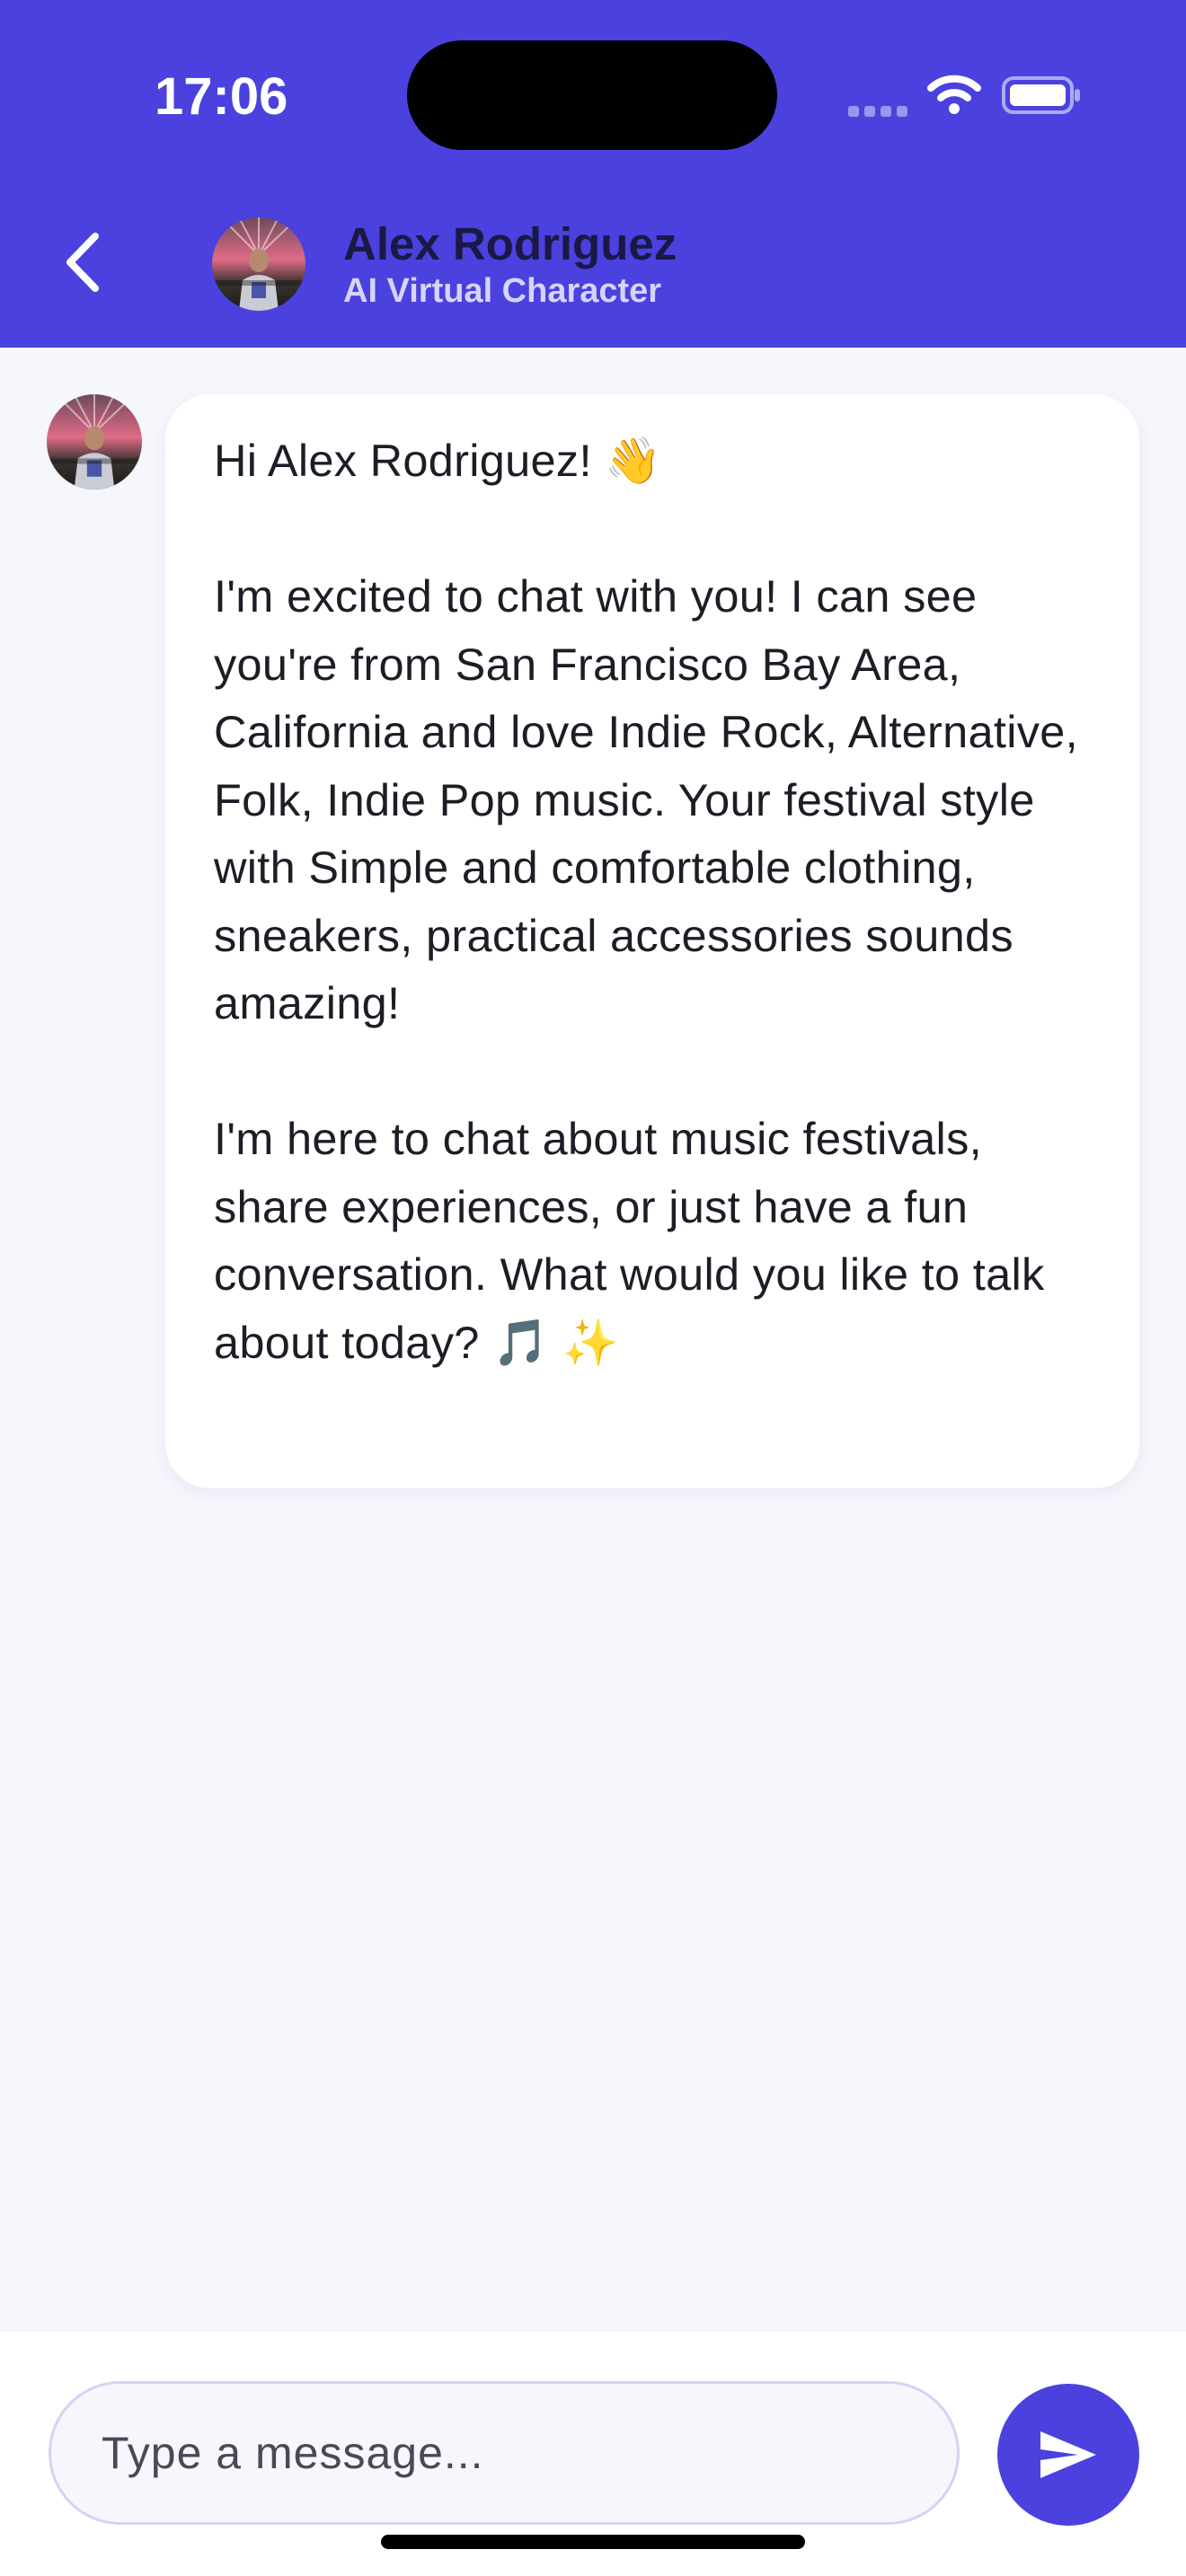 This screenshot has height=2576, width=1186. What do you see at coordinates (593, 2542) in the screenshot?
I see `home-indicator` at bounding box center [593, 2542].